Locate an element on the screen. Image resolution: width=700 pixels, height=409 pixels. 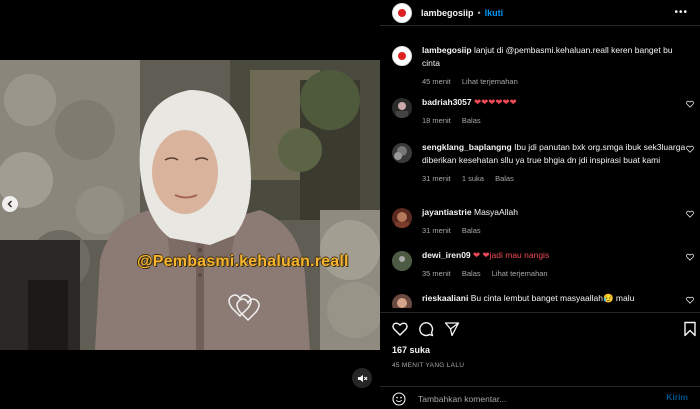
comment-text: Bu cinta lembut banget masyaallah😥 malu is located at coordinates (552, 298).